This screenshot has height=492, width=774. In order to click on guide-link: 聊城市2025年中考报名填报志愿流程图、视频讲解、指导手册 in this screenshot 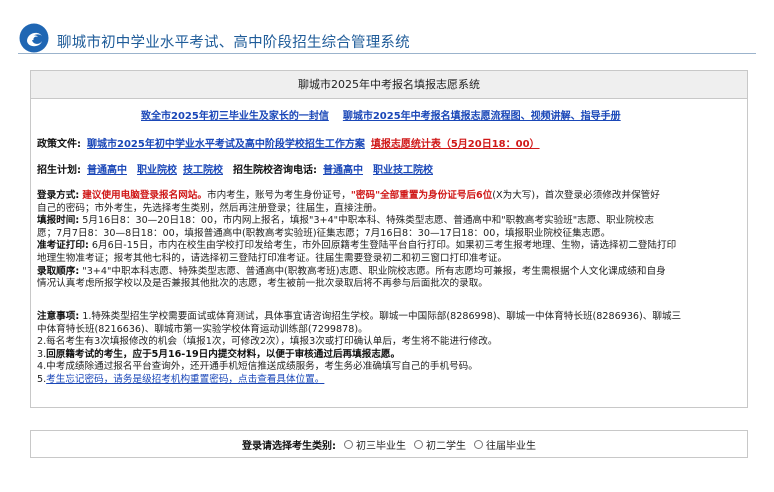, I will do `click(482, 116)`.